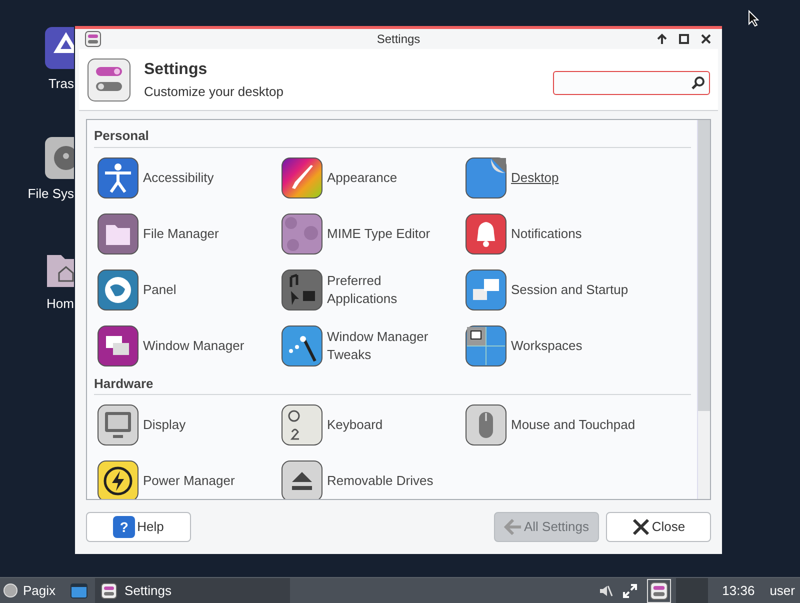 This screenshot has width=800, height=603. Describe the element at coordinates (704, 265) in the screenshot. I see `scrollbar-thumb` at that location.